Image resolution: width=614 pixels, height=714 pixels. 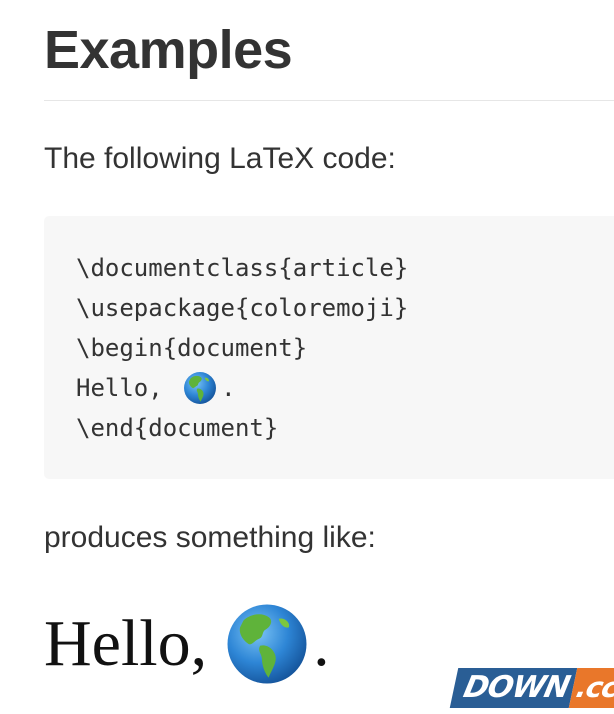 What do you see at coordinates (242, 308) in the screenshot?
I see `code-line: \usepackage{coloremoji}` at bounding box center [242, 308].